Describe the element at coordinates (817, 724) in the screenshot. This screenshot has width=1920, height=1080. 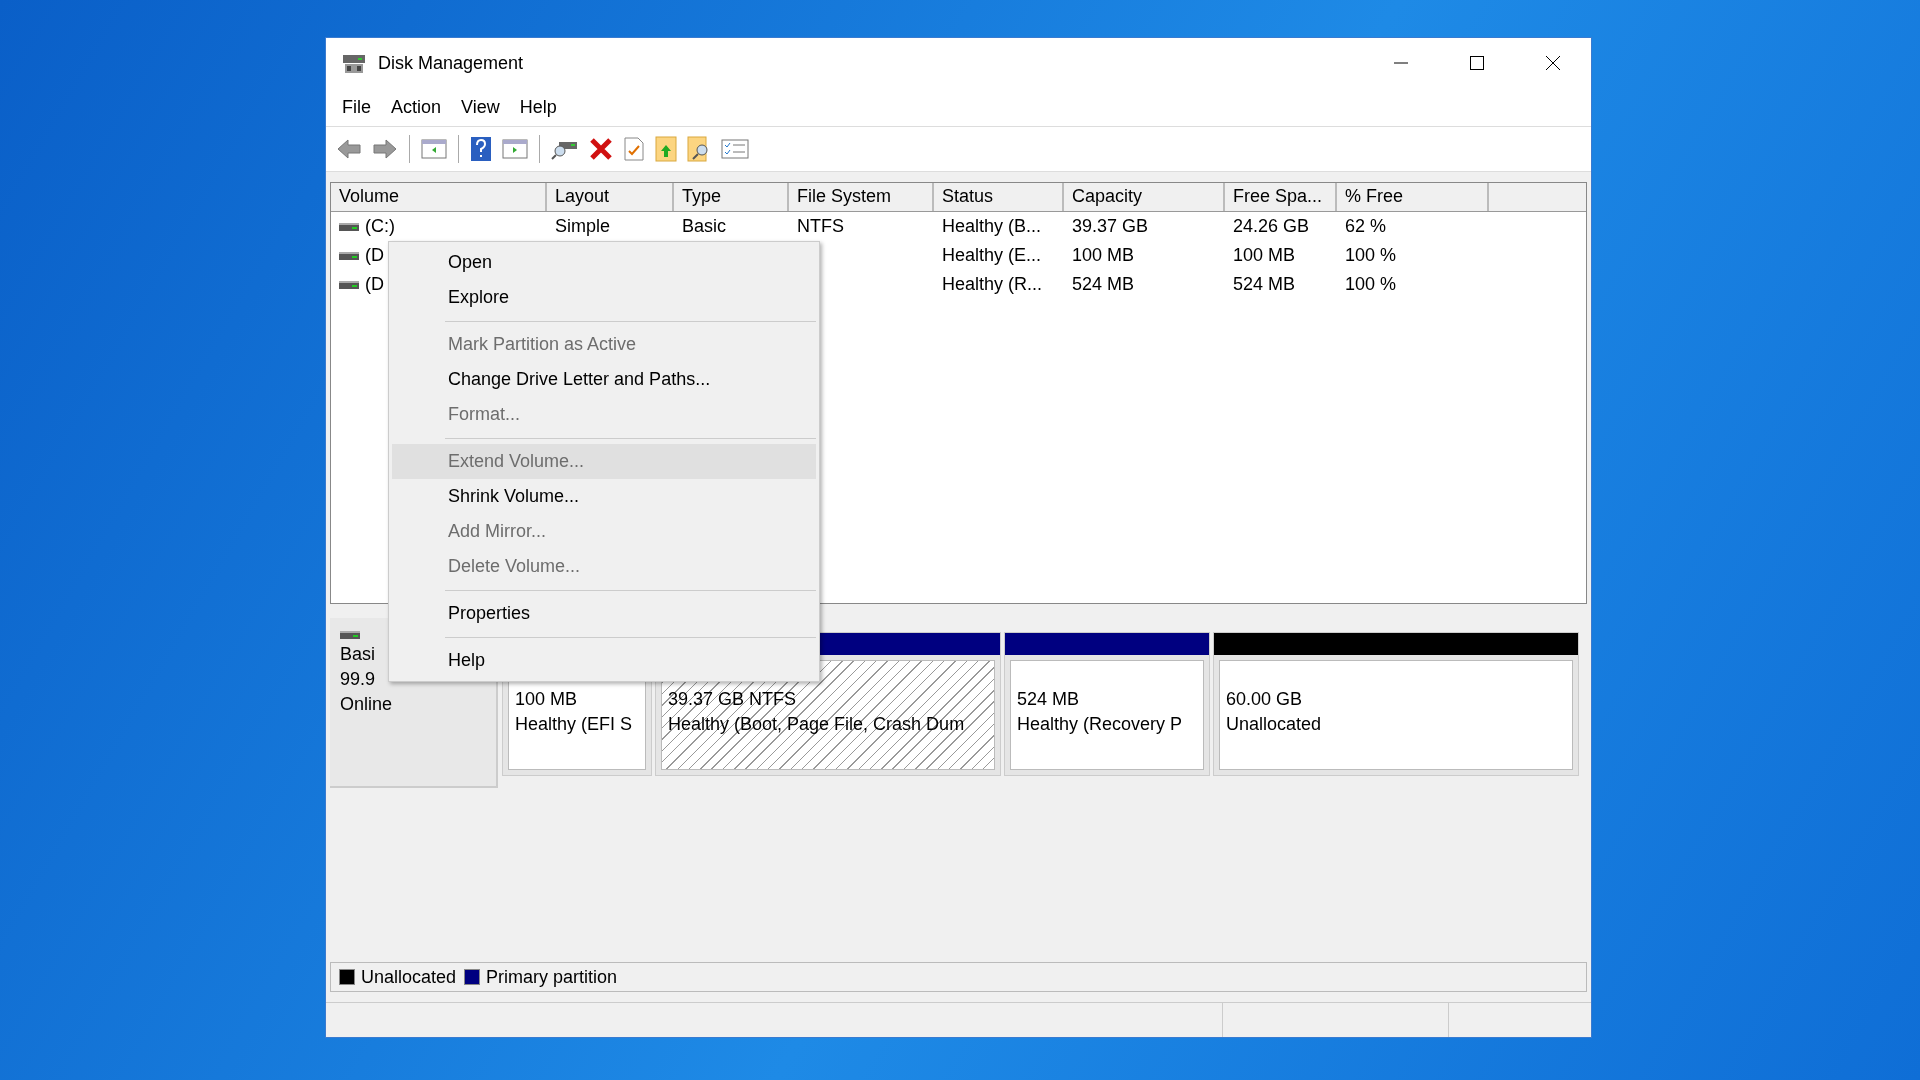
I see `partition-status: Healthy (Boot, Page File, Crash Dum` at that location.